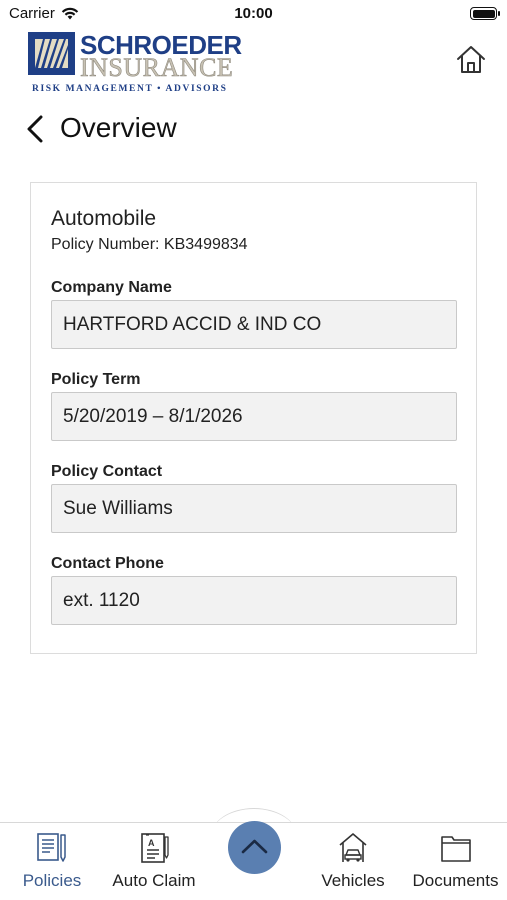 Image resolution: width=507 pixels, height=900 pixels. I want to click on auto-claim-icon: A, so click(155, 848).